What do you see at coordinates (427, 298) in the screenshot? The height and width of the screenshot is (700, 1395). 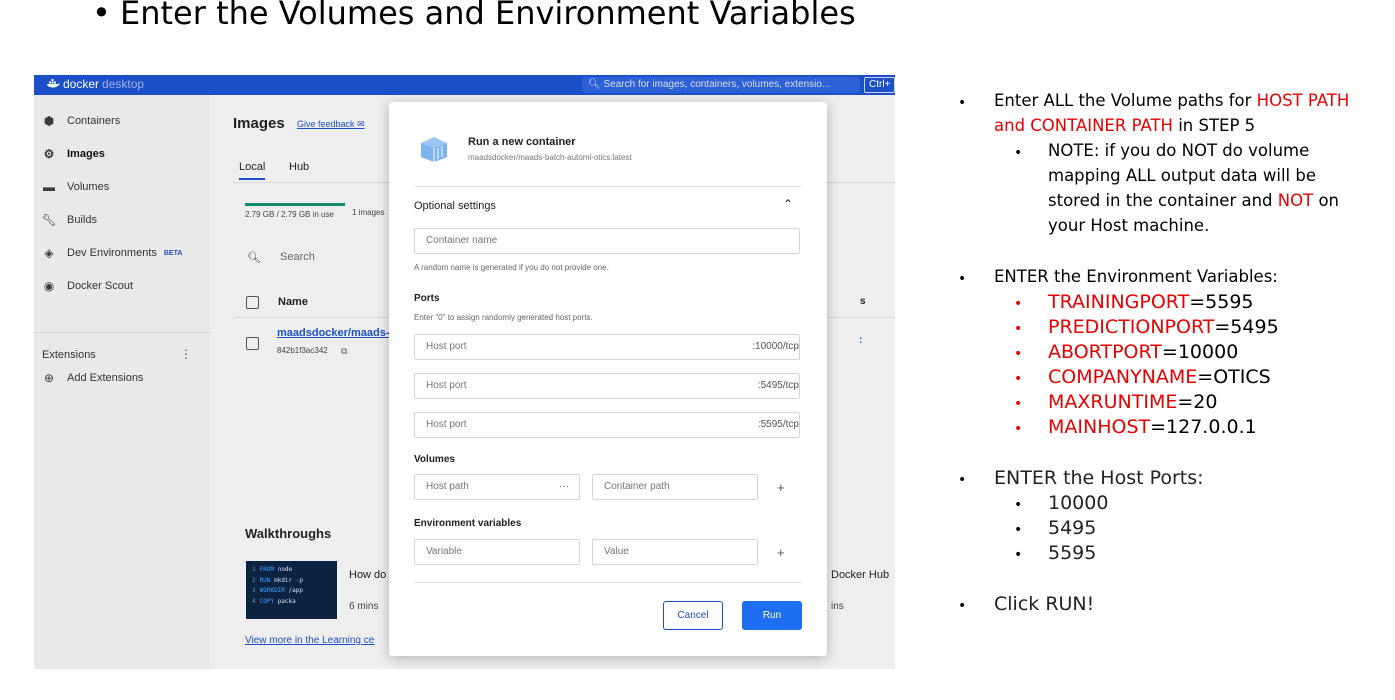 I see `ports-label: Ports` at bounding box center [427, 298].